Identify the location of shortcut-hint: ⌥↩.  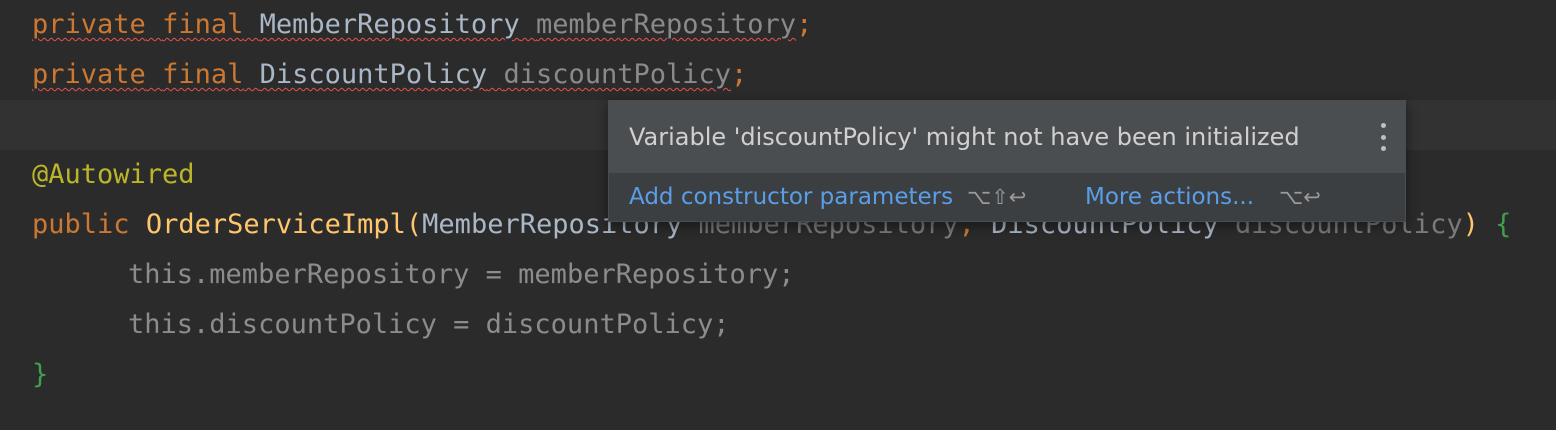
(1300, 197).